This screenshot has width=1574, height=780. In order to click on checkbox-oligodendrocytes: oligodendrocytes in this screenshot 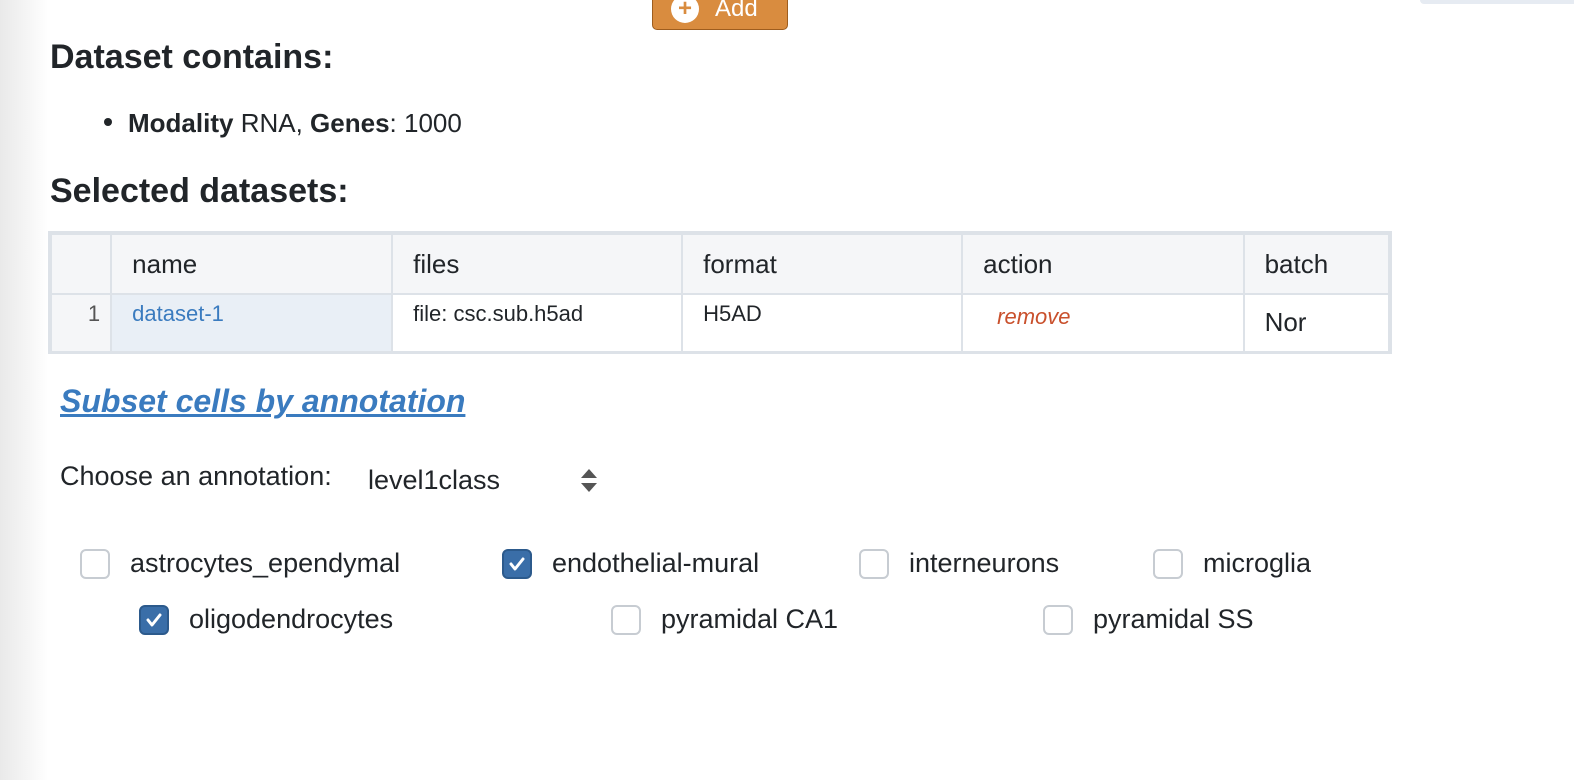, I will do `click(266, 619)`.